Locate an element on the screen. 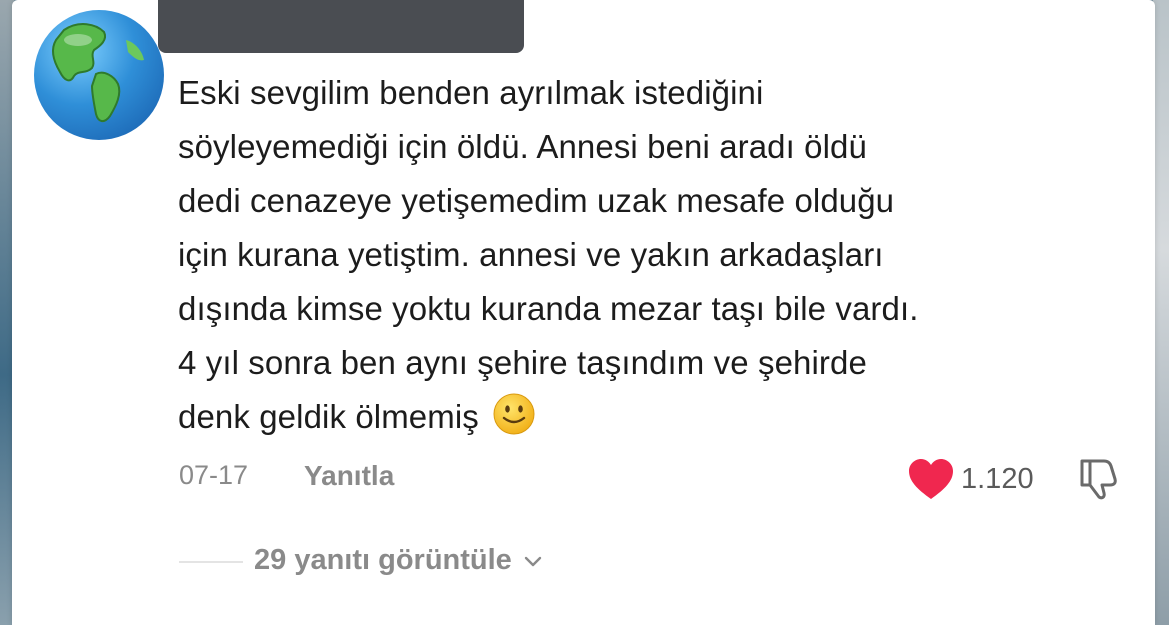  globe-icon is located at coordinates (98, 72).